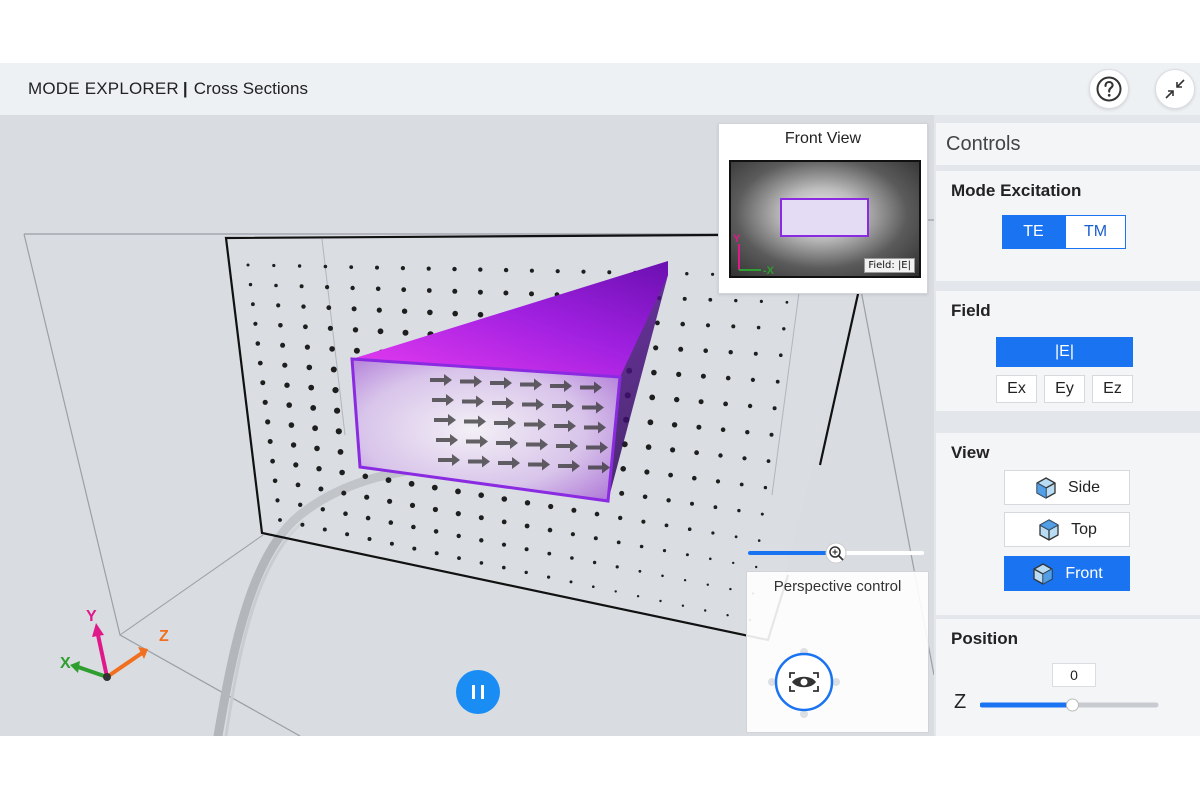  I want to click on zoom-in-icon, so click(836, 553).